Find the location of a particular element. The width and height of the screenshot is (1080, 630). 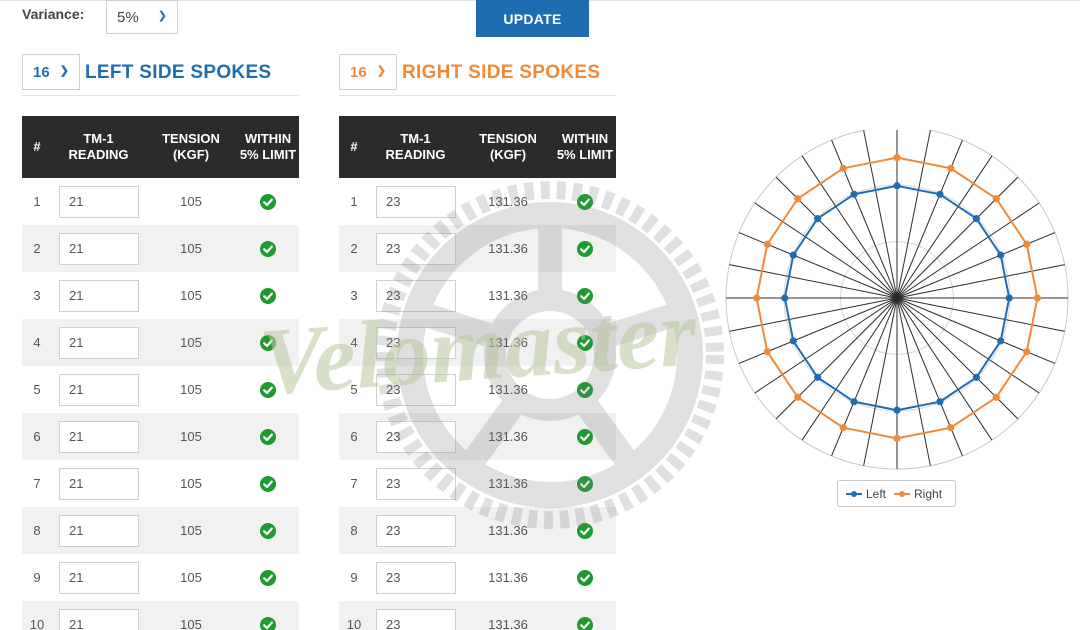

chevron-down-icon: ❯ is located at coordinates (381, 71).